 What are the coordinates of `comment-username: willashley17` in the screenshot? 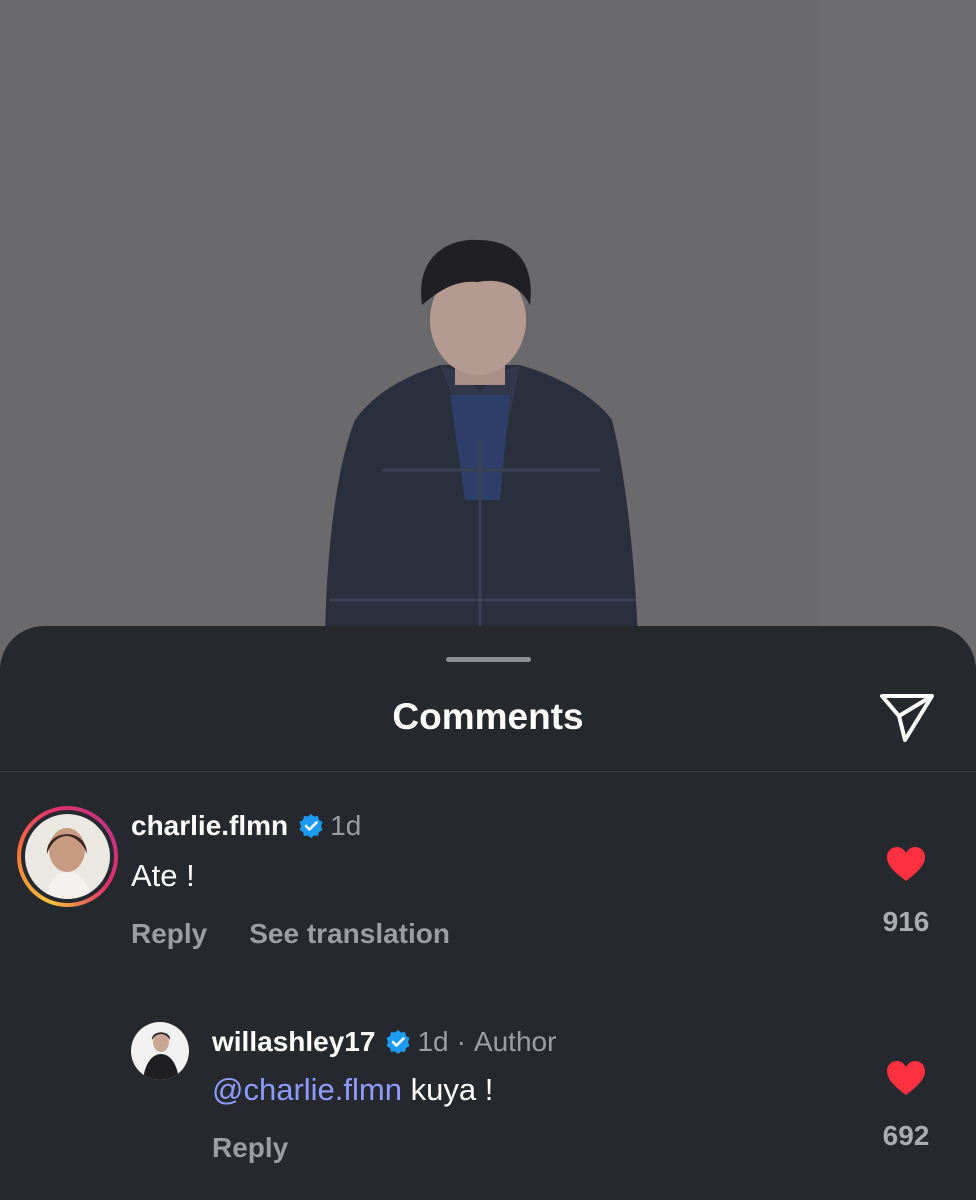 It's located at (293, 1042).